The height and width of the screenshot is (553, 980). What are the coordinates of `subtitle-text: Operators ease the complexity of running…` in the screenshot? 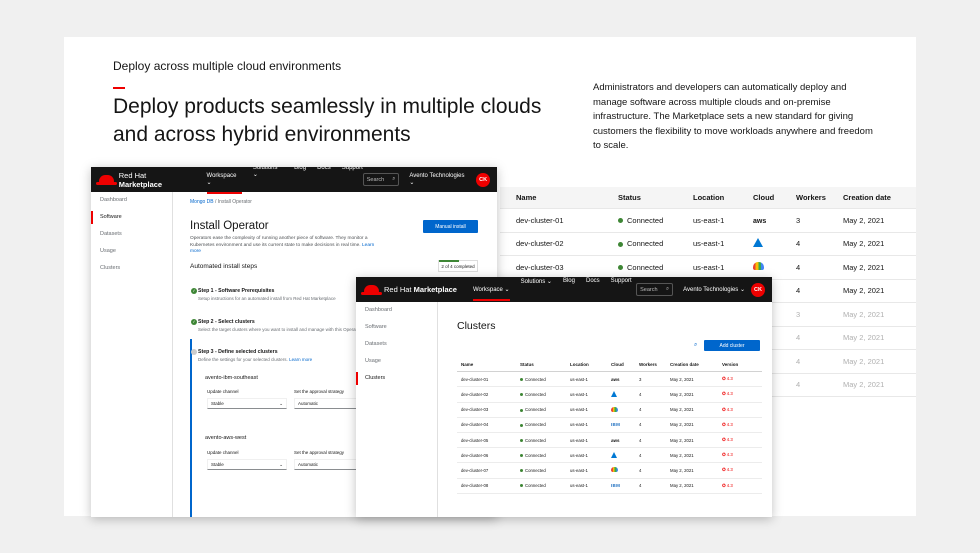 It's located at (279, 242).